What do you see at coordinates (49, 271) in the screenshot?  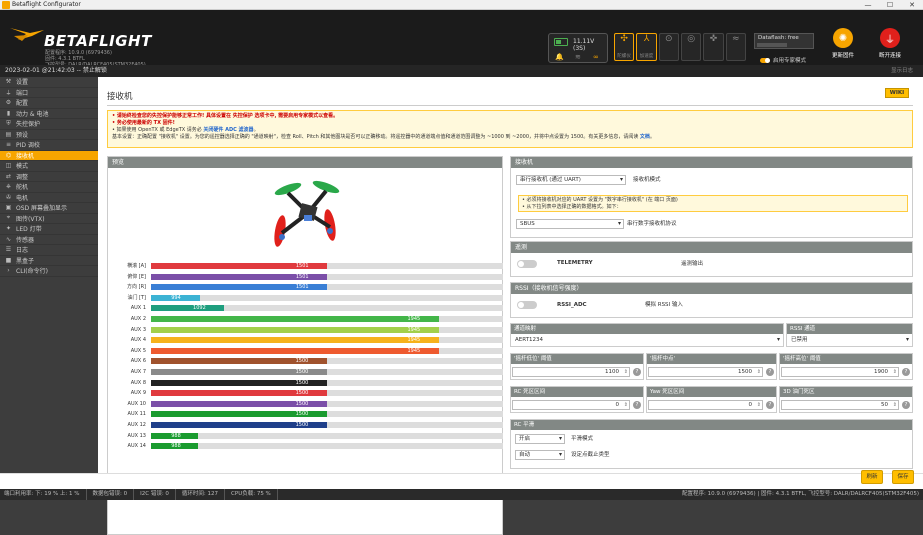 I see `sidebar-item-19: › CLI(命令行)` at bounding box center [49, 271].